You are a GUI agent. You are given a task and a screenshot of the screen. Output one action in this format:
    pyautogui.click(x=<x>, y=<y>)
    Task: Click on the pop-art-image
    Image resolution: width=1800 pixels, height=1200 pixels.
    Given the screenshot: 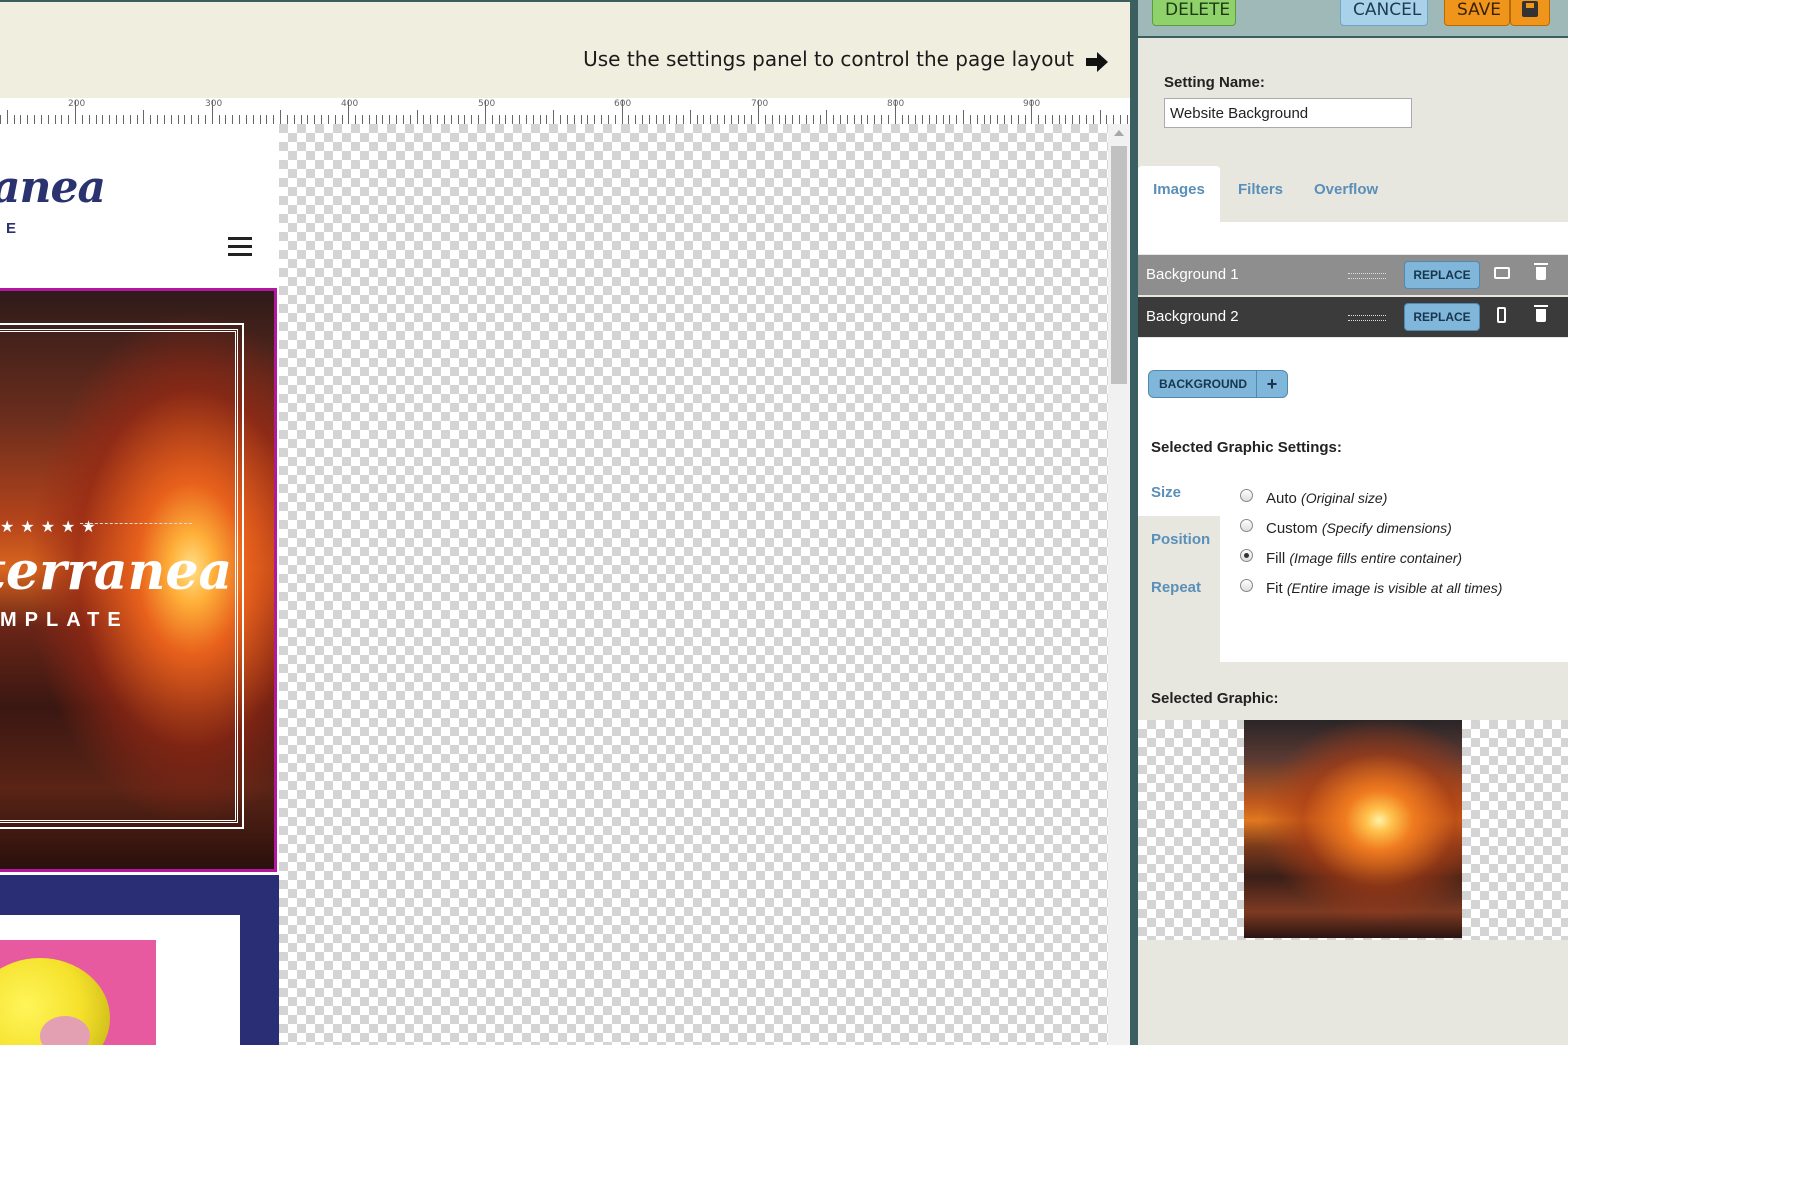 What is the action you would take?
    pyautogui.click(x=78, y=992)
    